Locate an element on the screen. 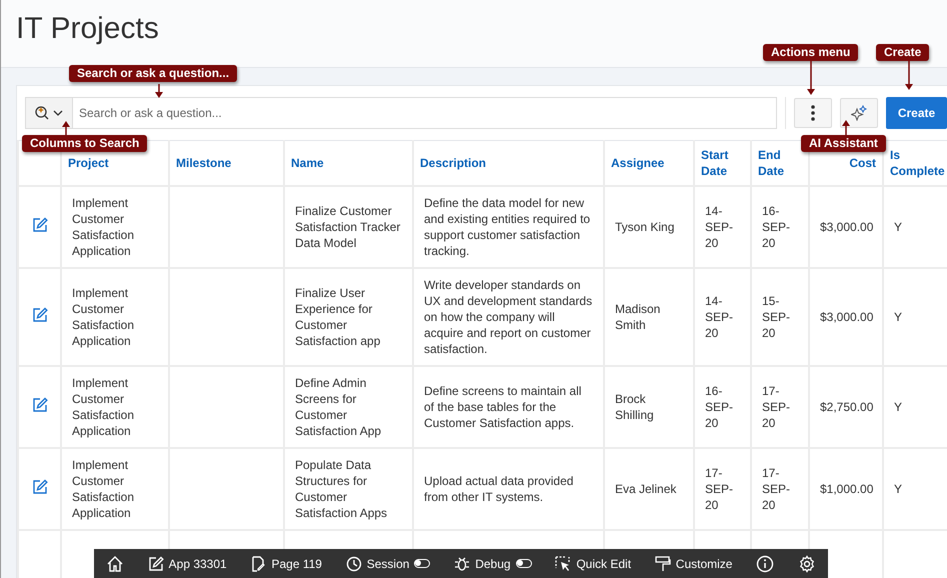 This screenshot has width=947, height=578. columns-search-button is located at coordinates (49, 113).